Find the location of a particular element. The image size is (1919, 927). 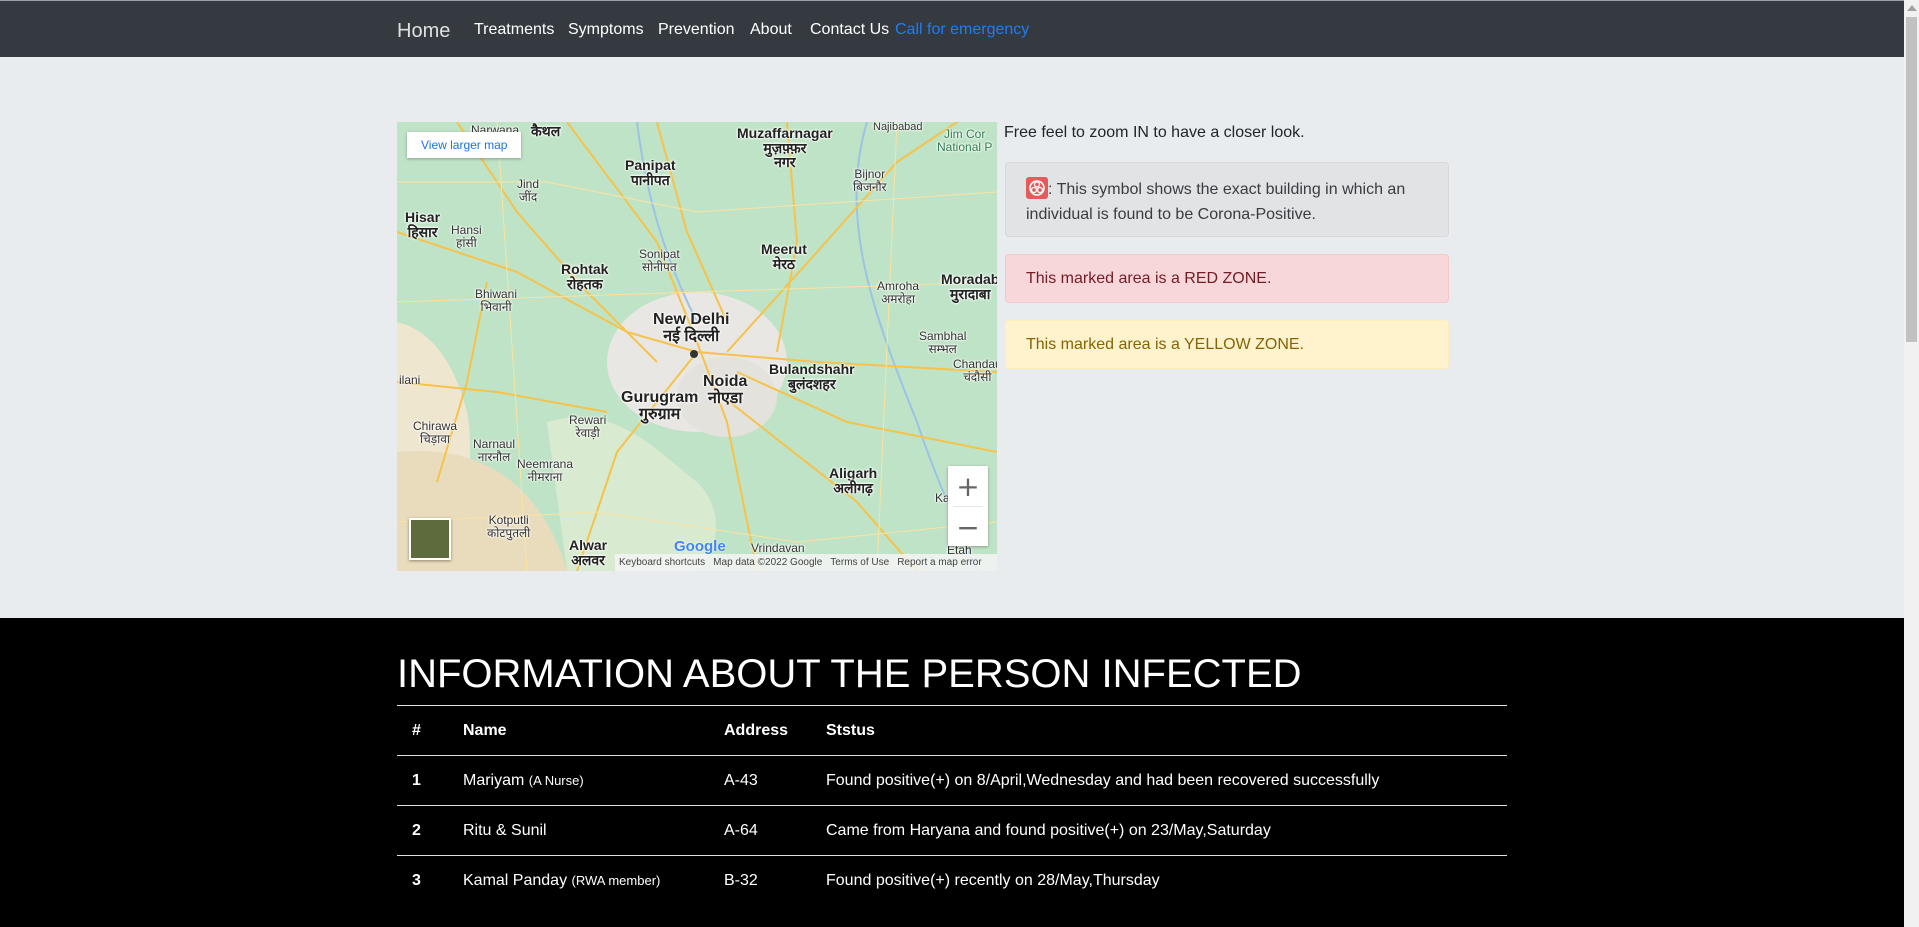

yellow-zone-alert: This marked area is a YELLOW ZONE. is located at coordinates (1227, 344).